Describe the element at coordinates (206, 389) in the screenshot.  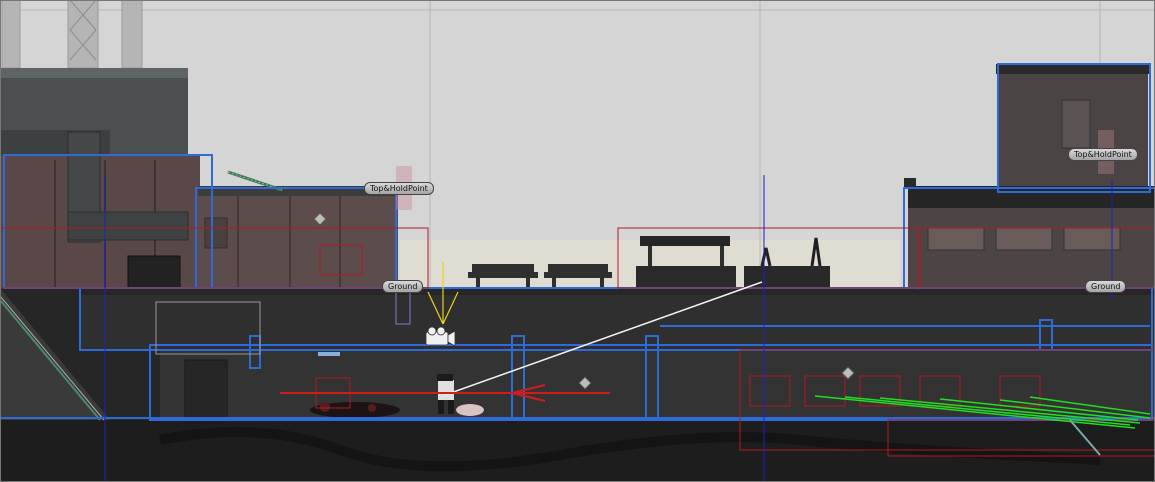
I see `doorway` at that location.